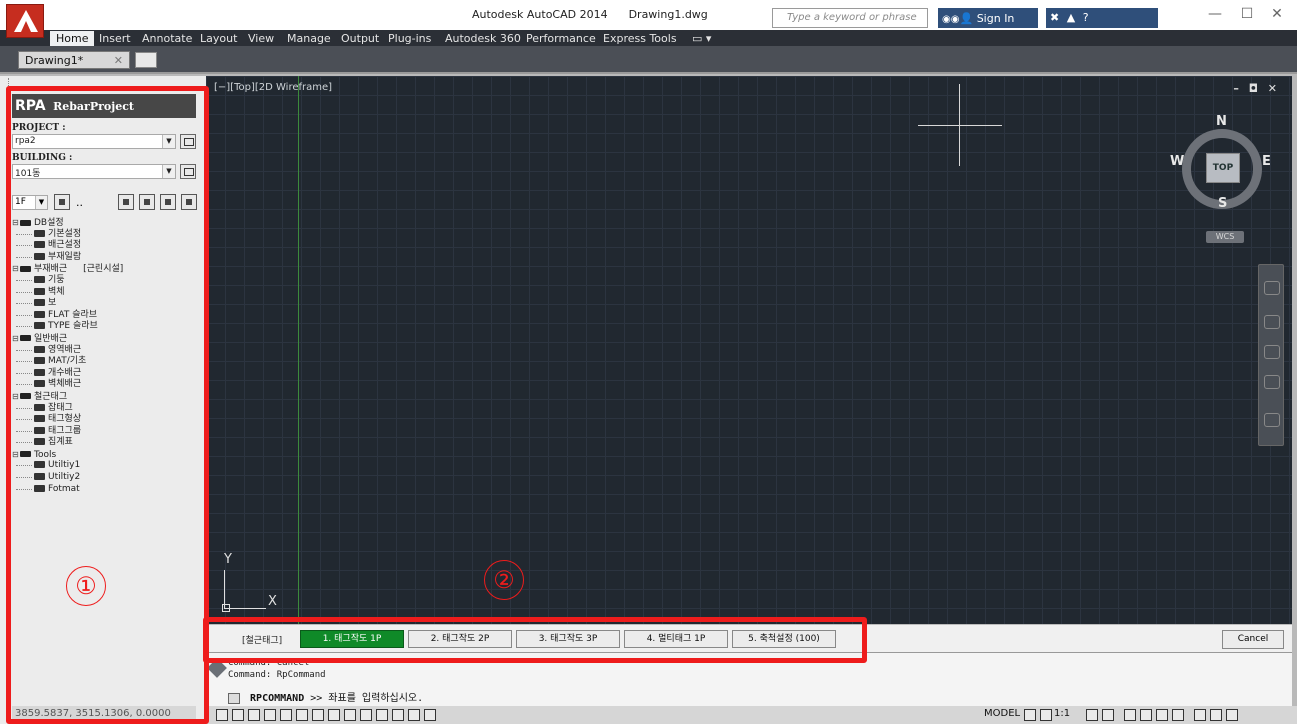 This screenshot has width=1297, height=724. What do you see at coordinates (54, 60) in the screenshot?
I see `document-tab-label: Drawing1*` at bounding box center [54, 60].